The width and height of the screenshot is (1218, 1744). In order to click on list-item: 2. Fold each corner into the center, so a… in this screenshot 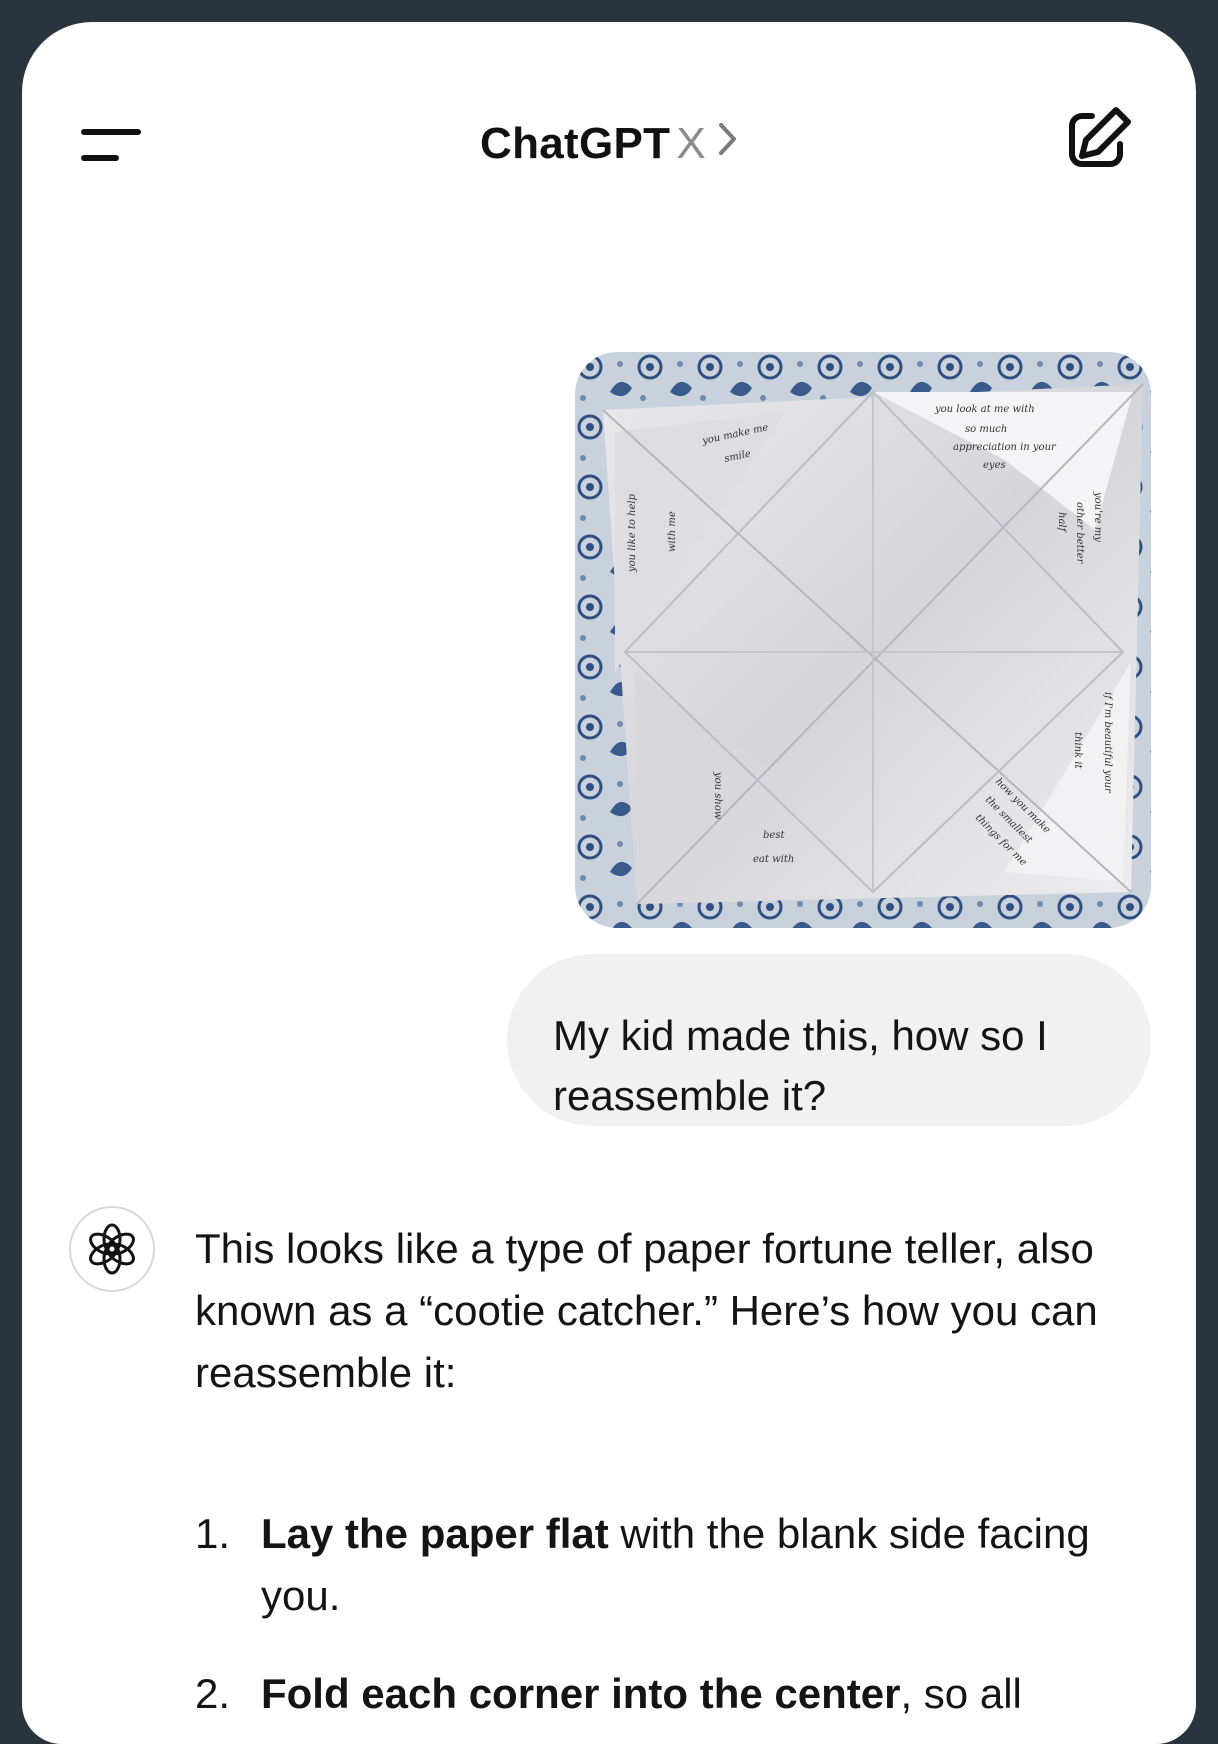, I will do `click(675, 1694)`.